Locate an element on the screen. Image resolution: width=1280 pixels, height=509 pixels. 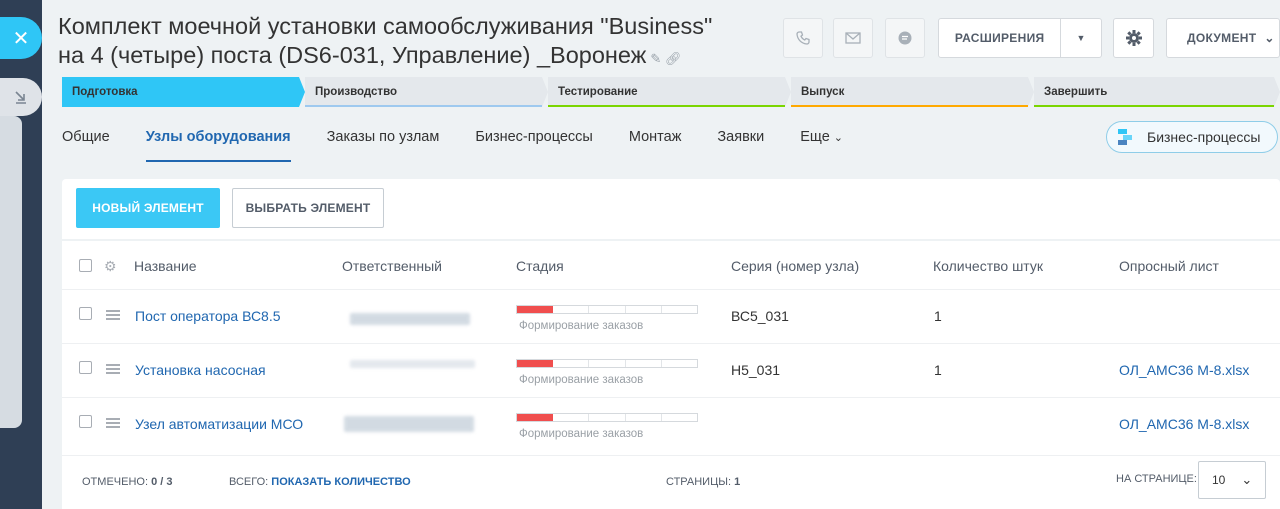
selected-label: ОТМЕЧЕНО: is located at coordinates (115, 482).